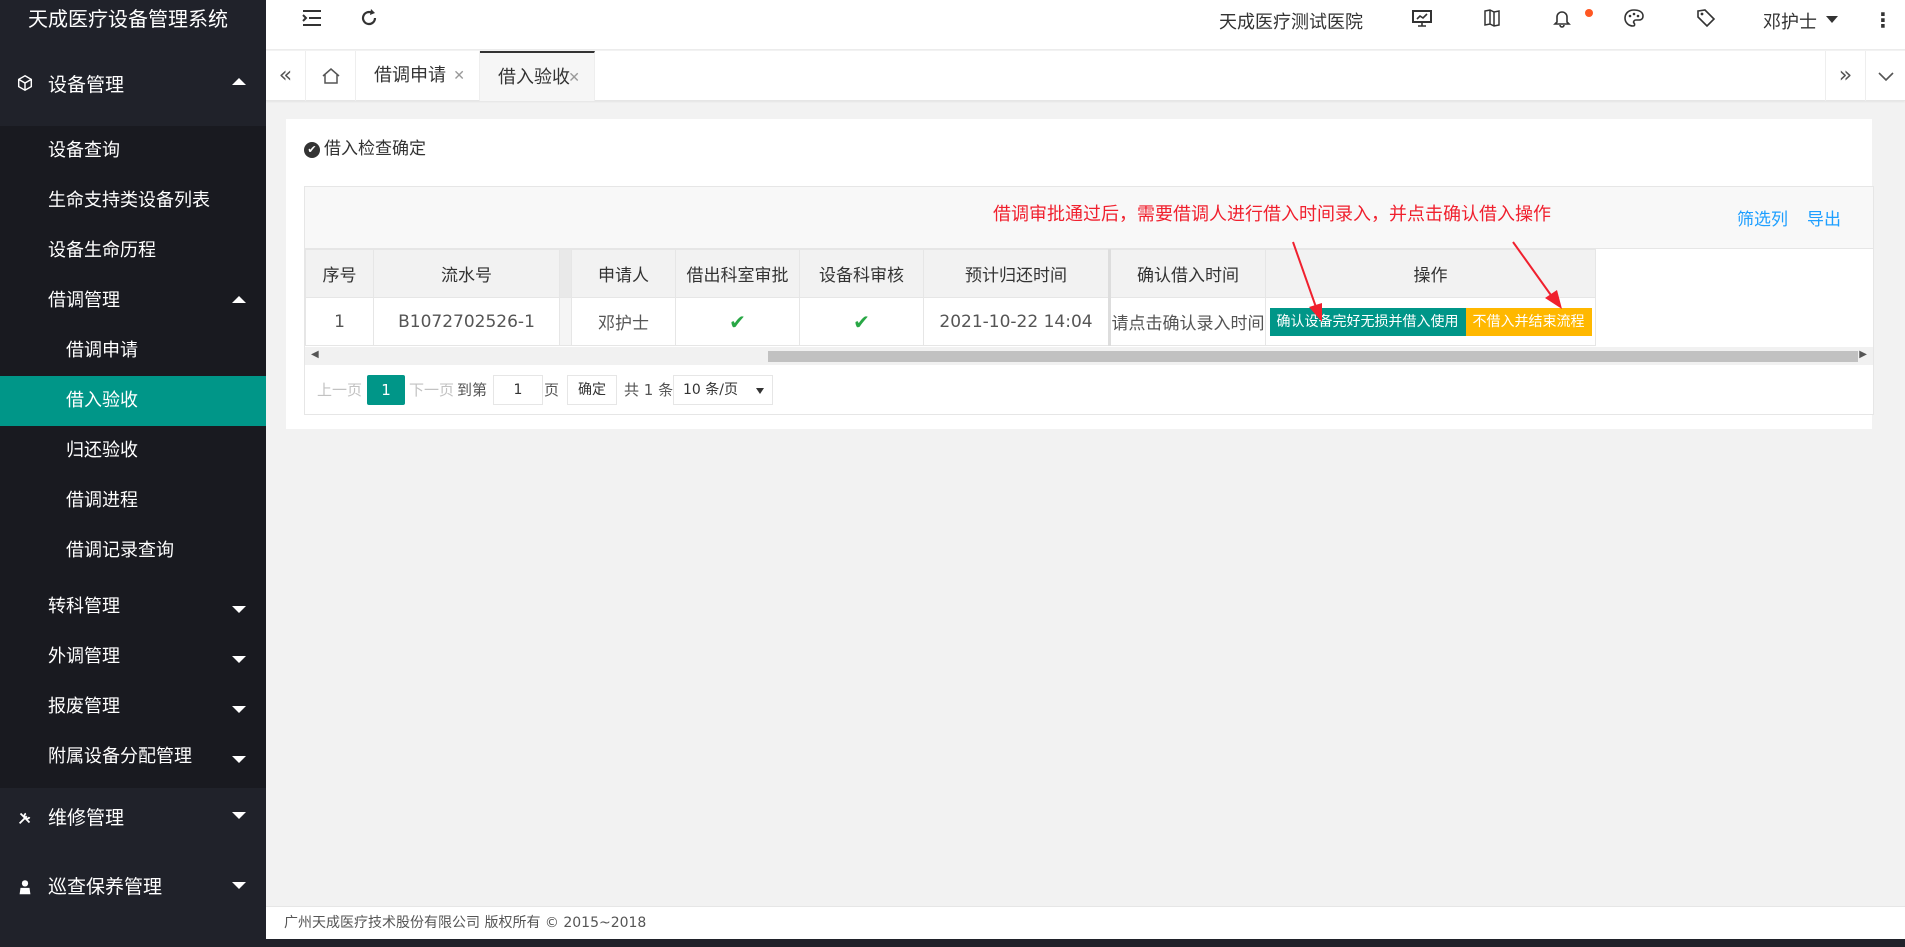 The image size is (1905, 947). I want to click on sidebar-item-label: 借调管理, so click(84, 300).